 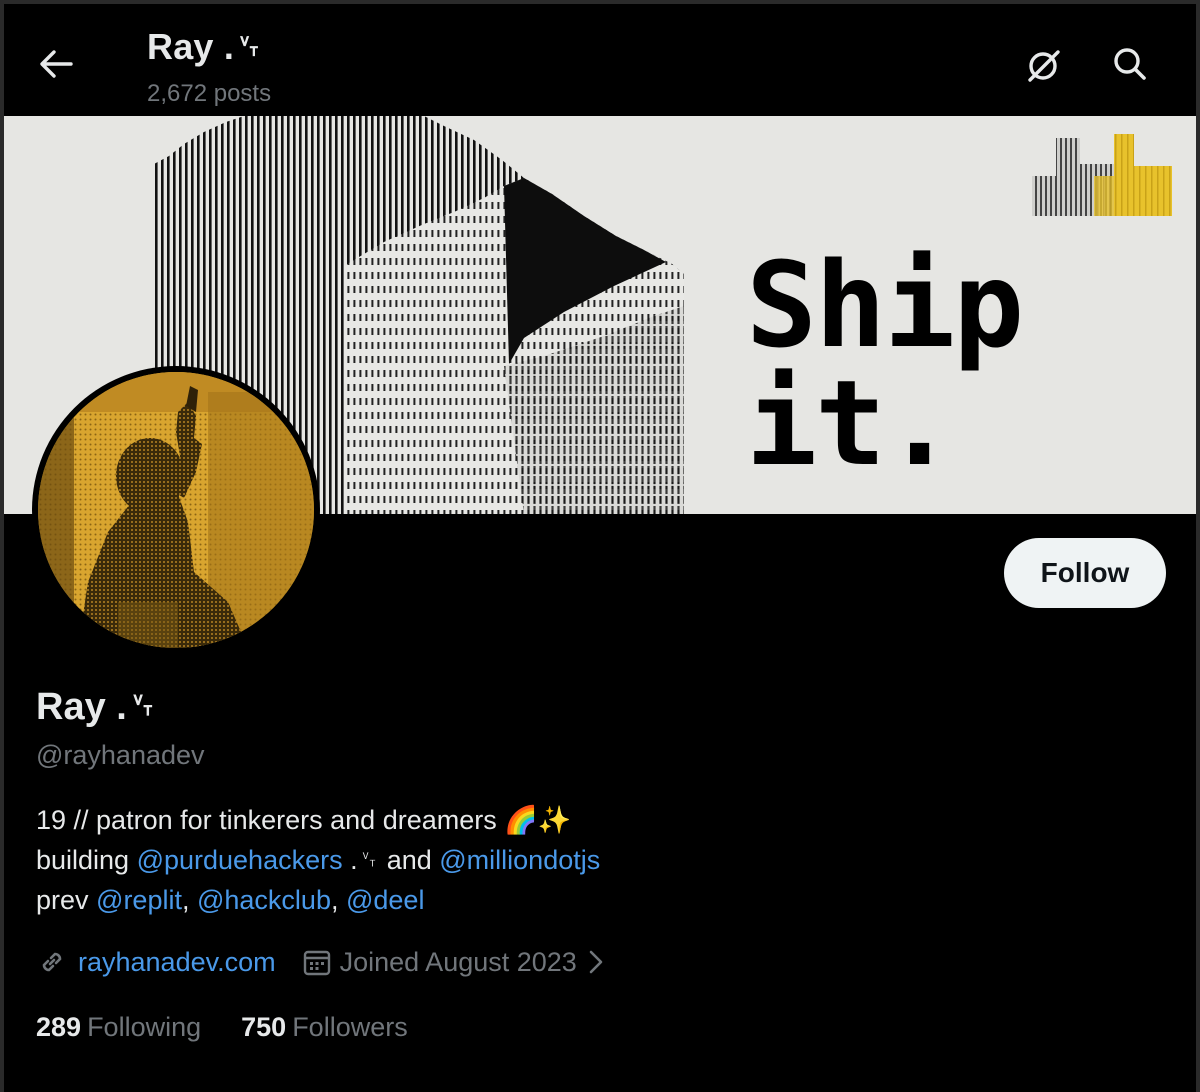 I want to click on avatar-photo, so click(x=176, y=510).